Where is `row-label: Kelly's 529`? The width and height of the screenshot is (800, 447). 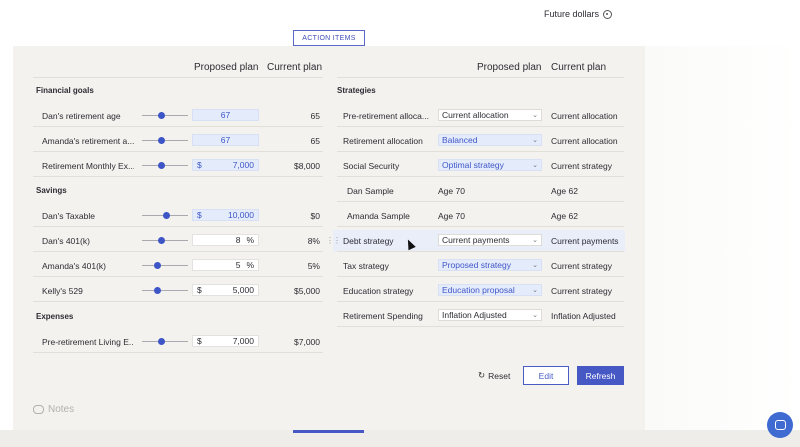 row-label: Kelly's 529 is located at coordinates (62, 291).